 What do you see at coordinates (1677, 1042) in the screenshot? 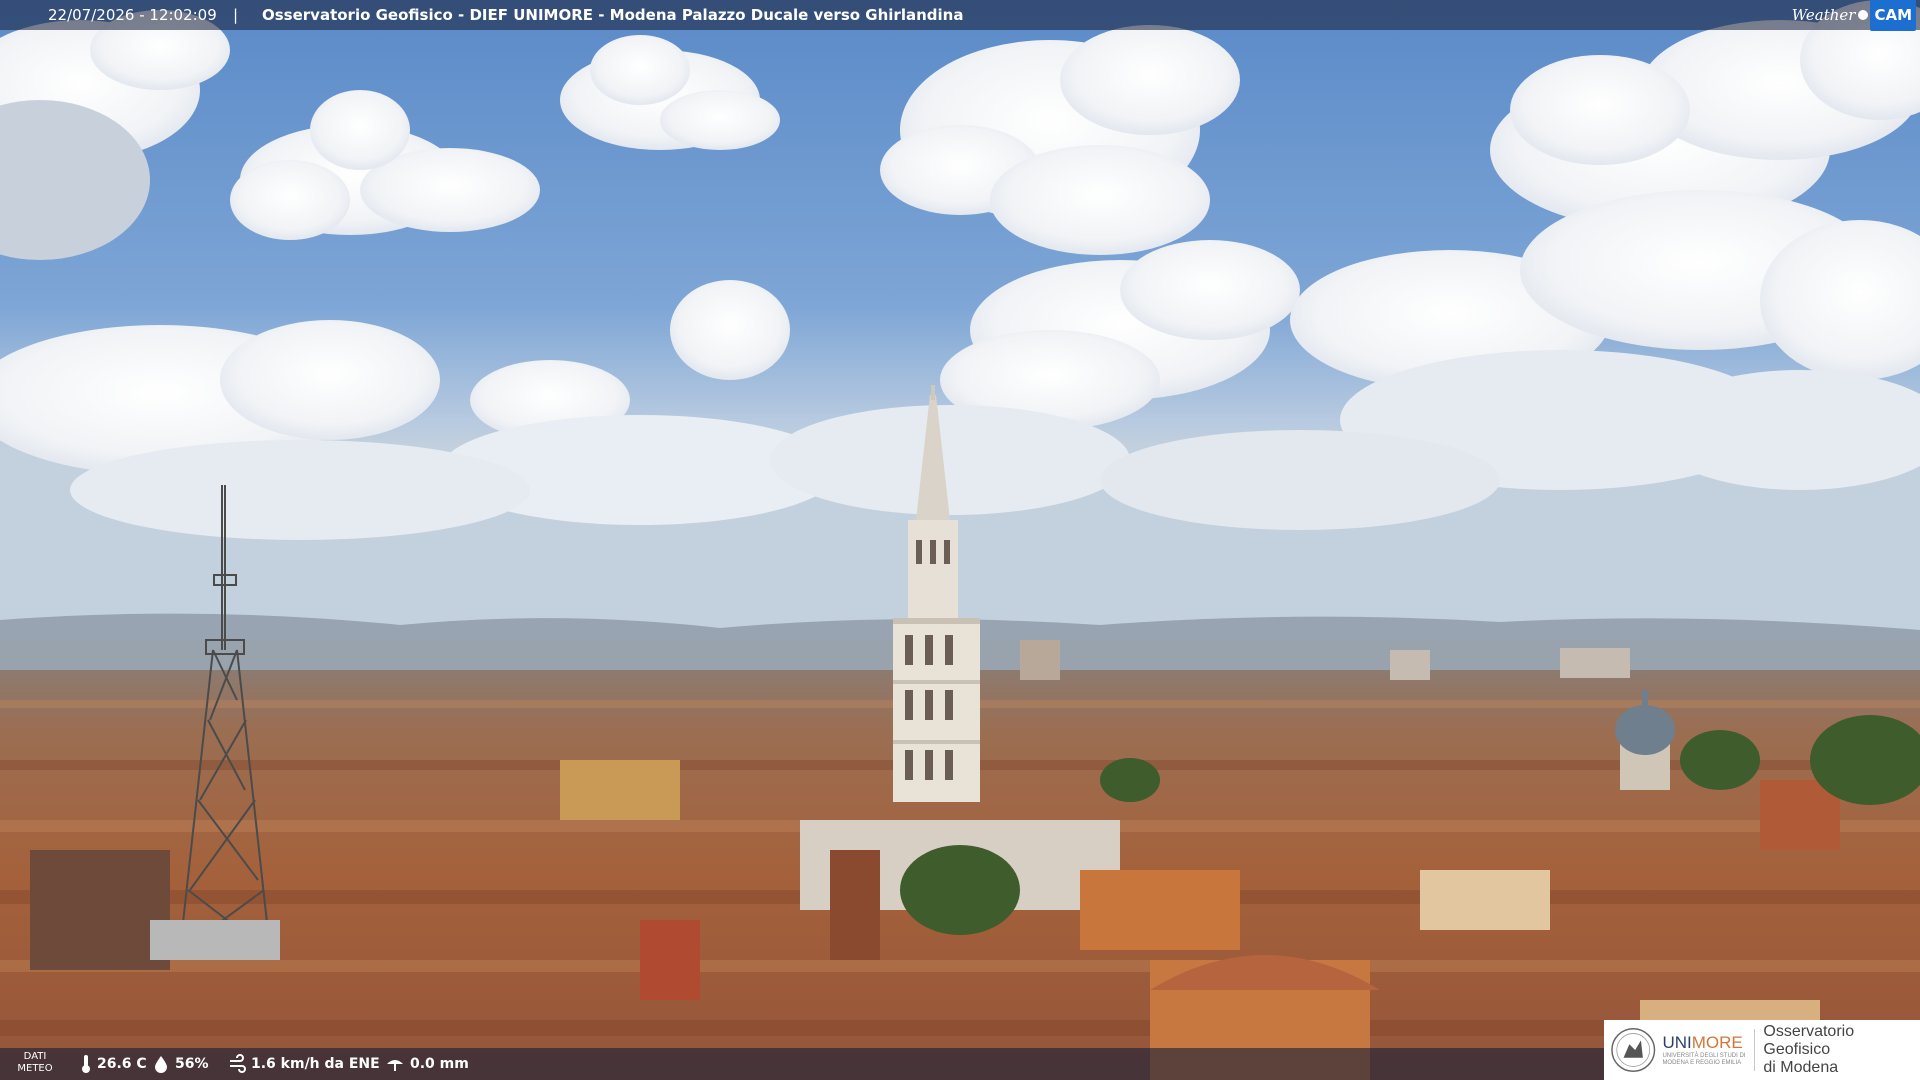
I see `unimore-name-uni: UNI` at bounding box center [1677, 1042].